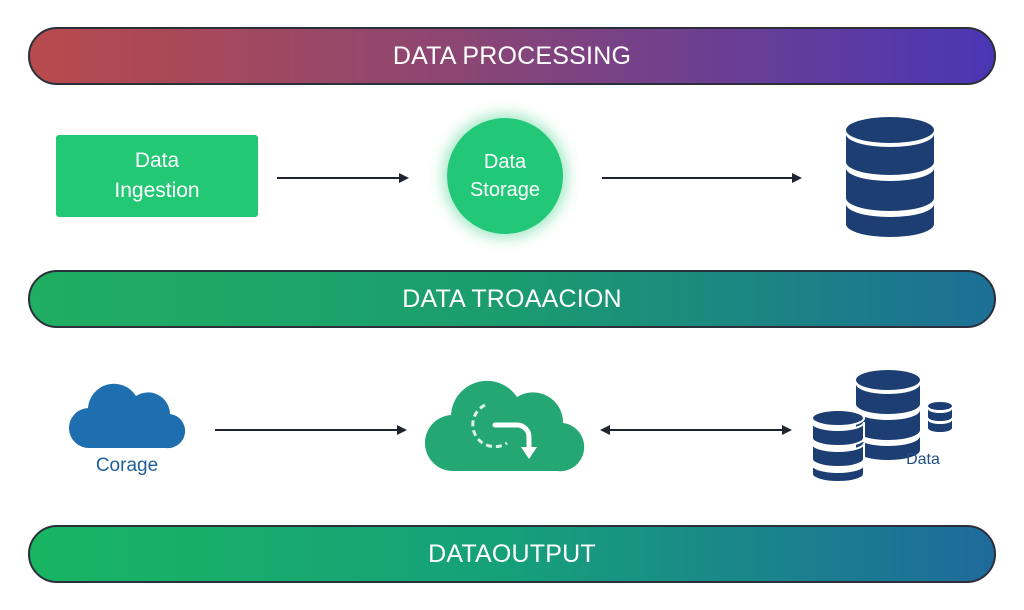 This screenshot has width=1024, height=610. I want to click on data-transformation-label: DATA TROAACION, so click(512, 298).